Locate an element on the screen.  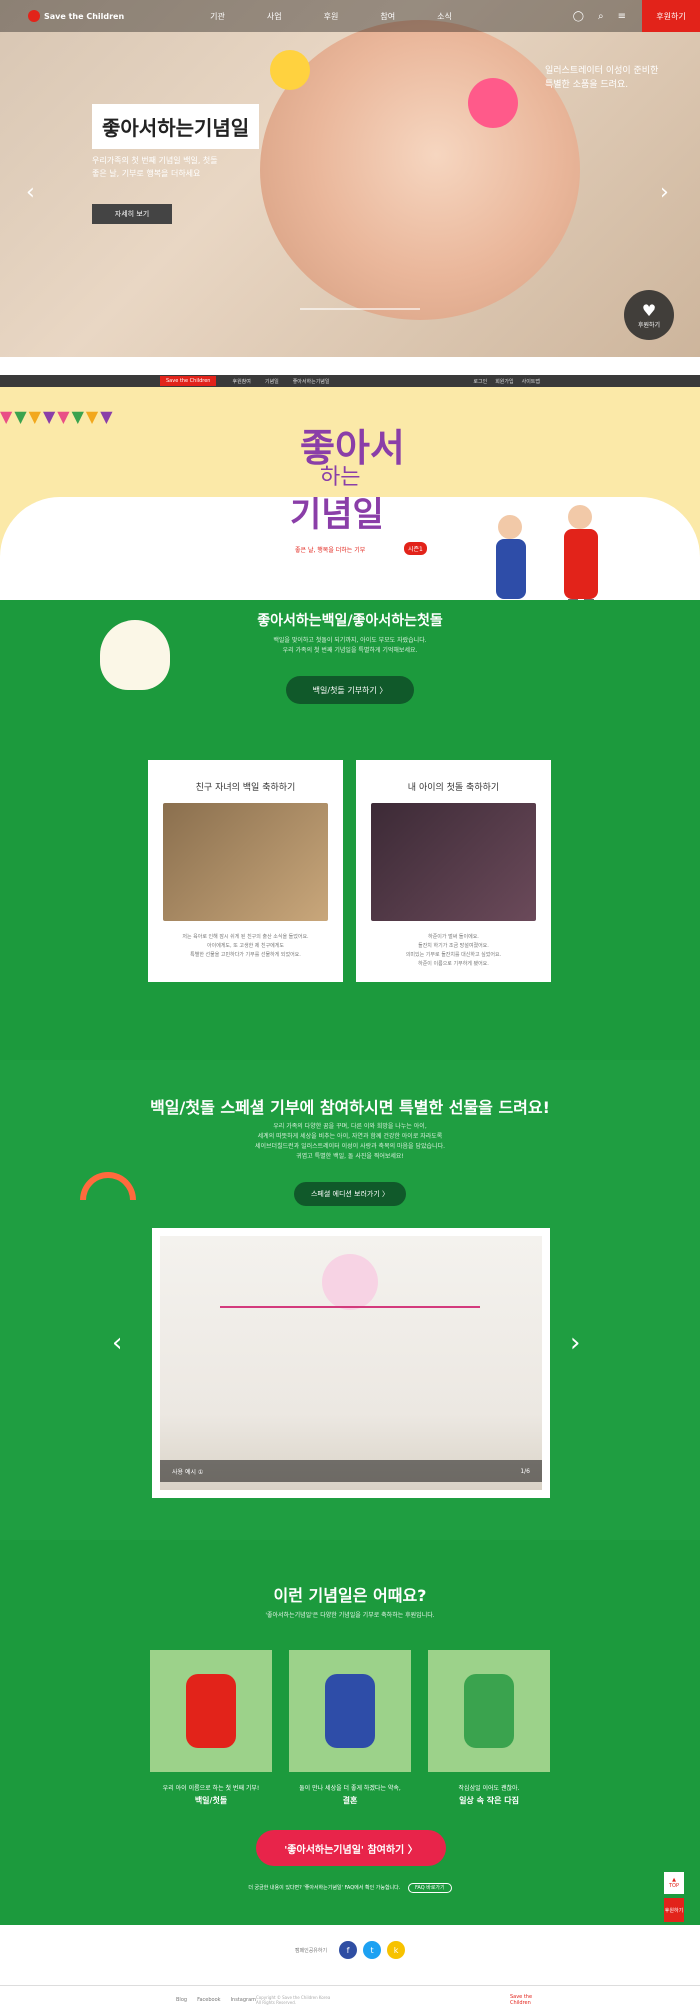
menu-icon: ≡ is located at coordinates (622, 16).